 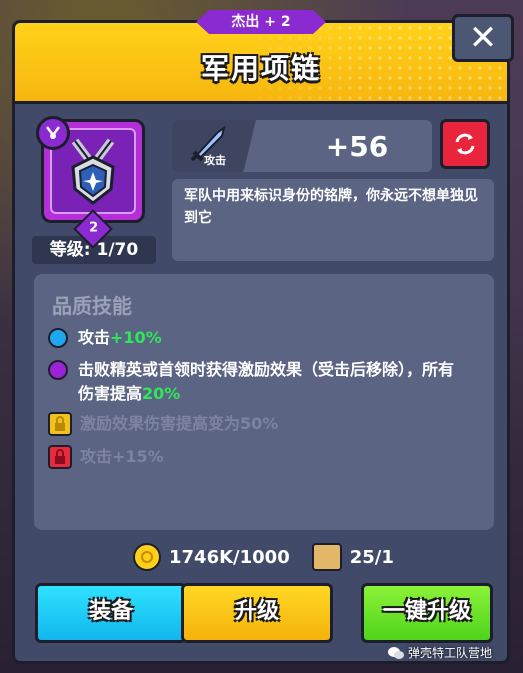 What do you see at coordinates (427, 613) in the screenshot?
I see `upgrade-all-button: 一键升级` at bounding box center [427, 613].